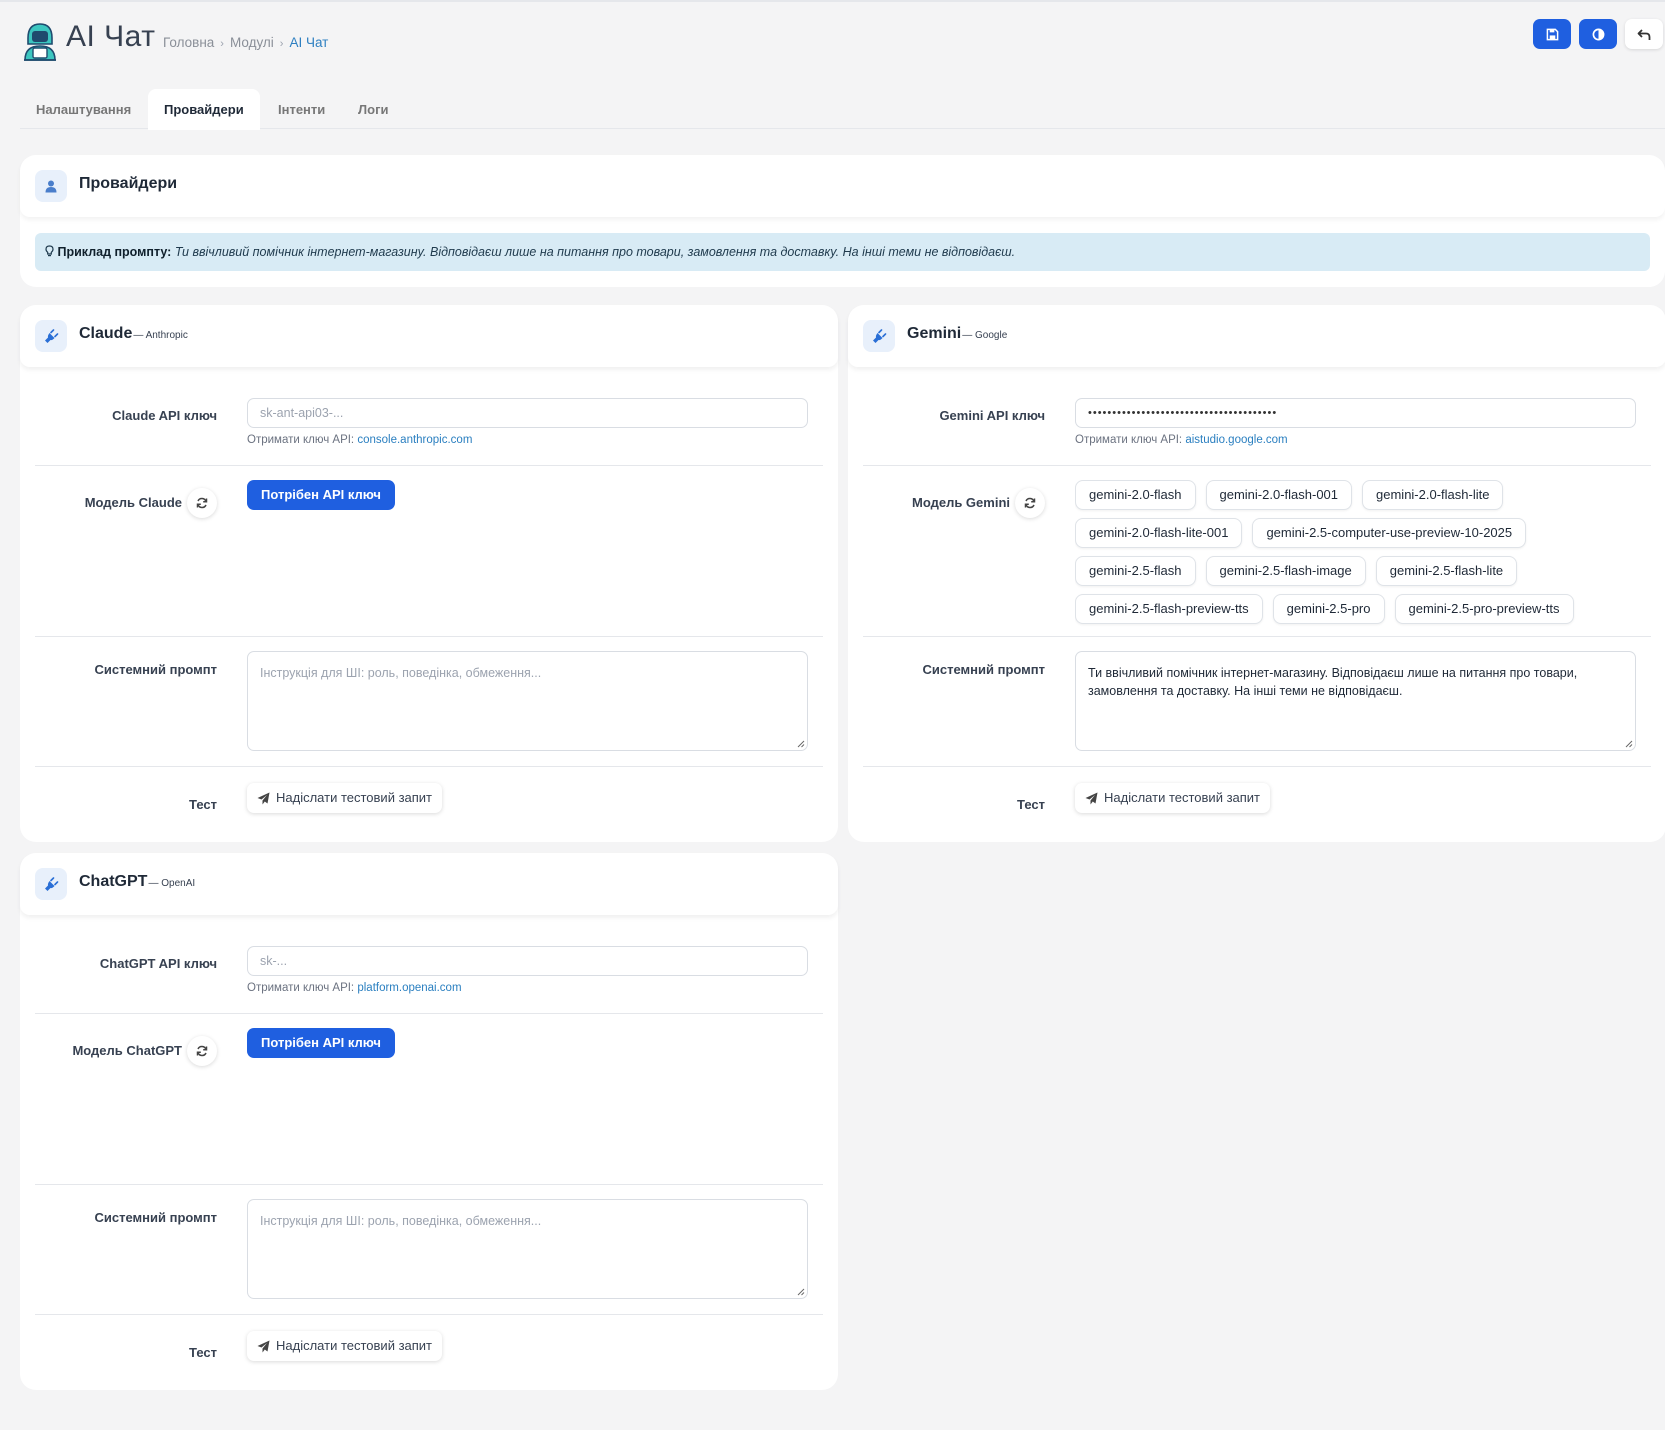  I want to click on claude-name: Claude, so click(106, 333).